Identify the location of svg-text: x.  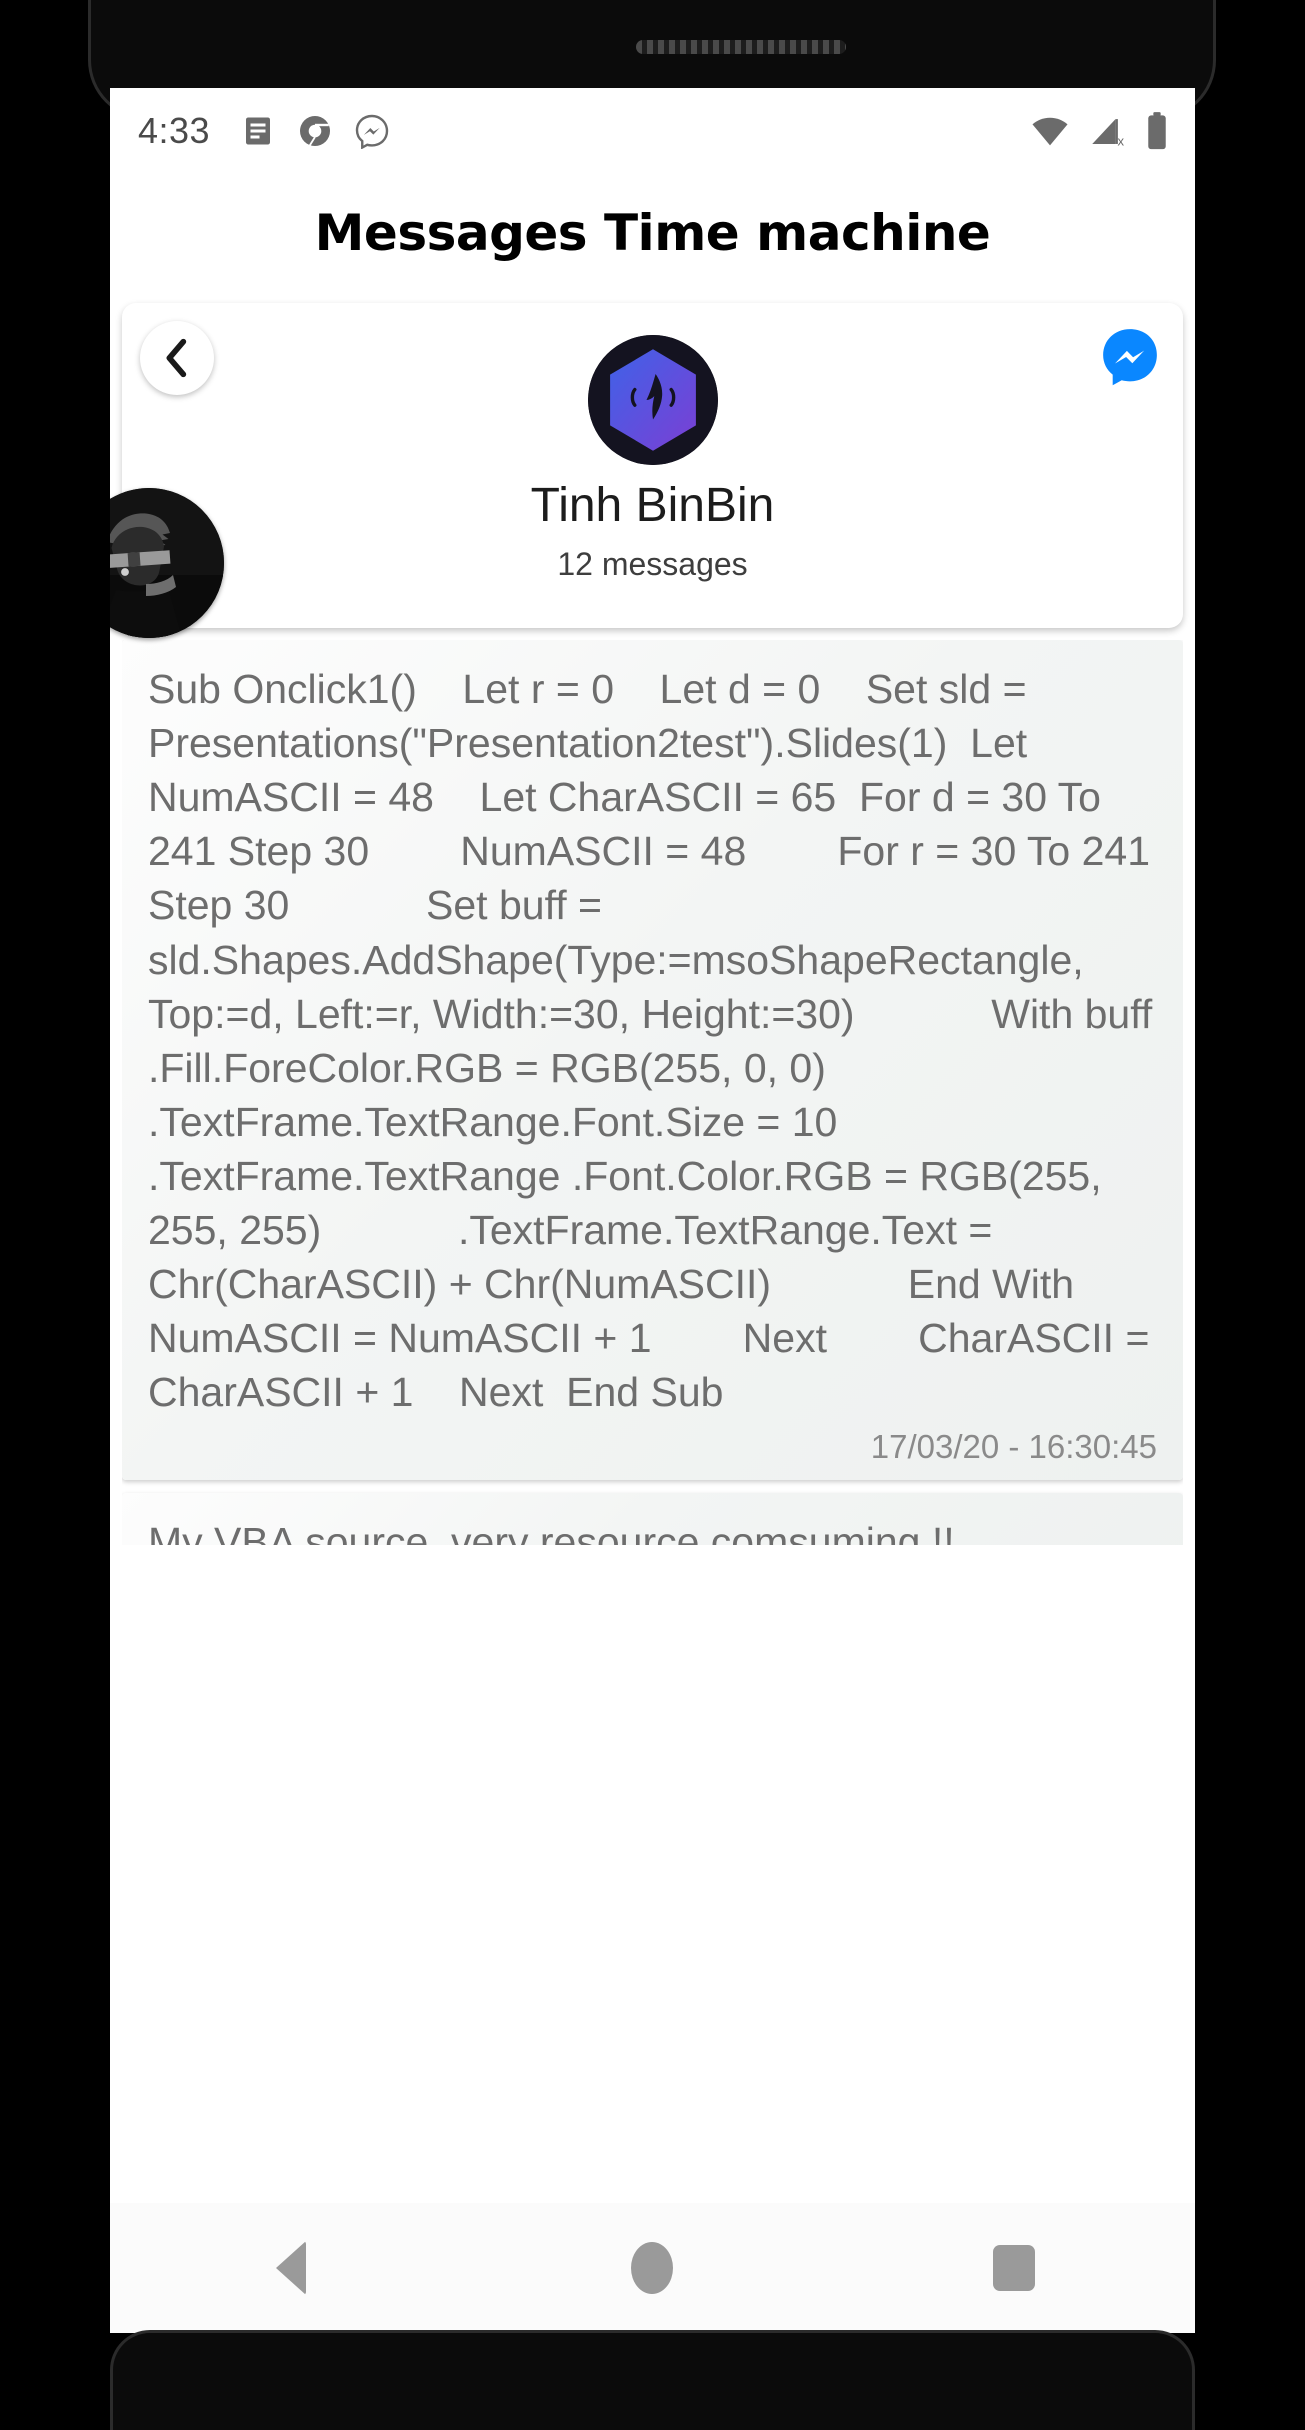
(1120, 140).